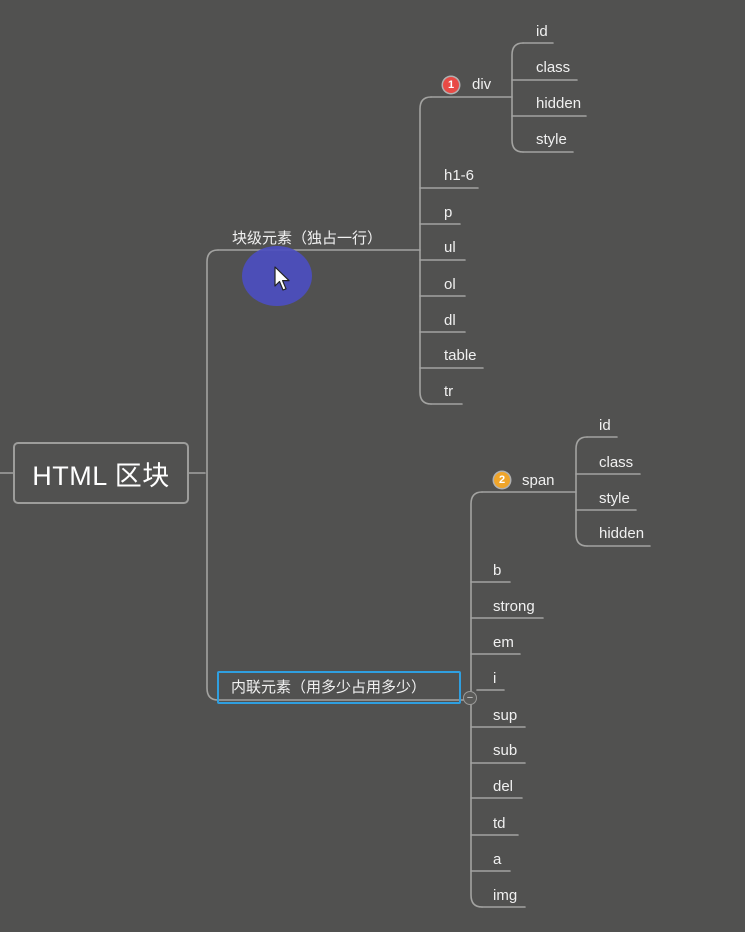 Image resolution: width=745 pixels, height=932 pixels. What do you see at coordinates (605, 425) in the screenshot?
I see `span-child-id: id` at bounding box center [605, 425].